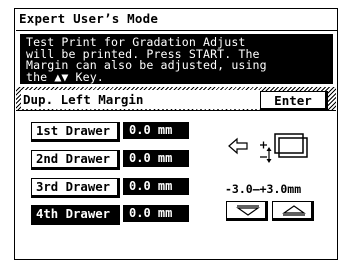 The image size is (351, 266). What do you see at coordinates (65, 76) in the screenshot?
I see `message-line: the ▲▼ Key.` at bounding box center [65, 76].